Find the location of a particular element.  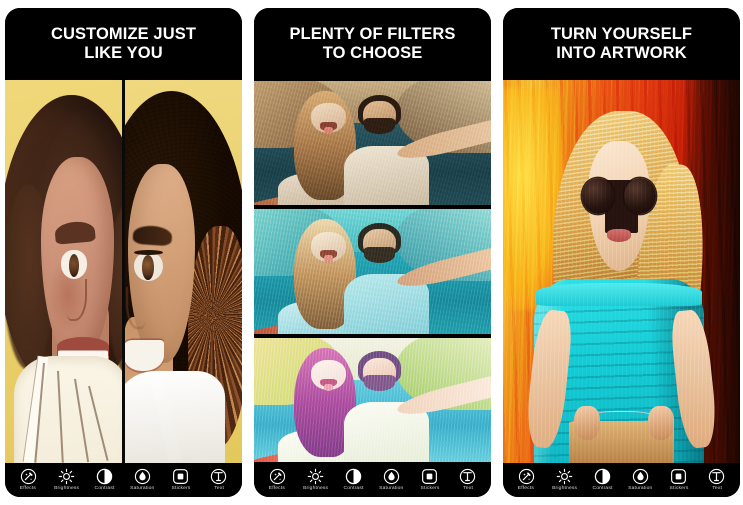

poster-lips is located at coordinates (619, 235).